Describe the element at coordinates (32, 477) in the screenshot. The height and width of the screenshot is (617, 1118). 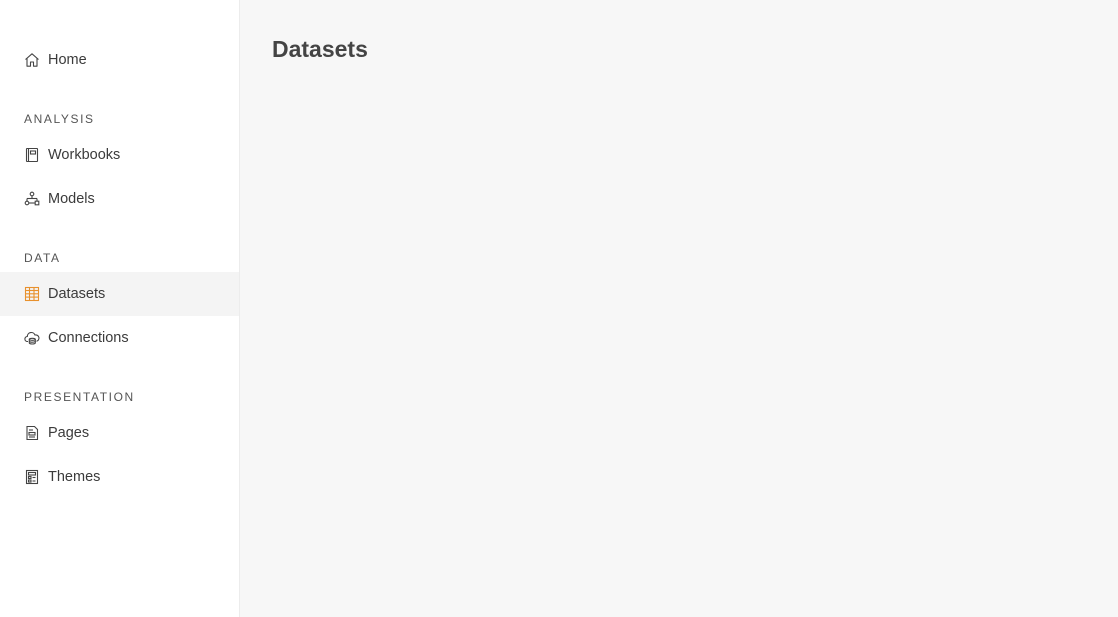
I see `theme-icon` at that location.